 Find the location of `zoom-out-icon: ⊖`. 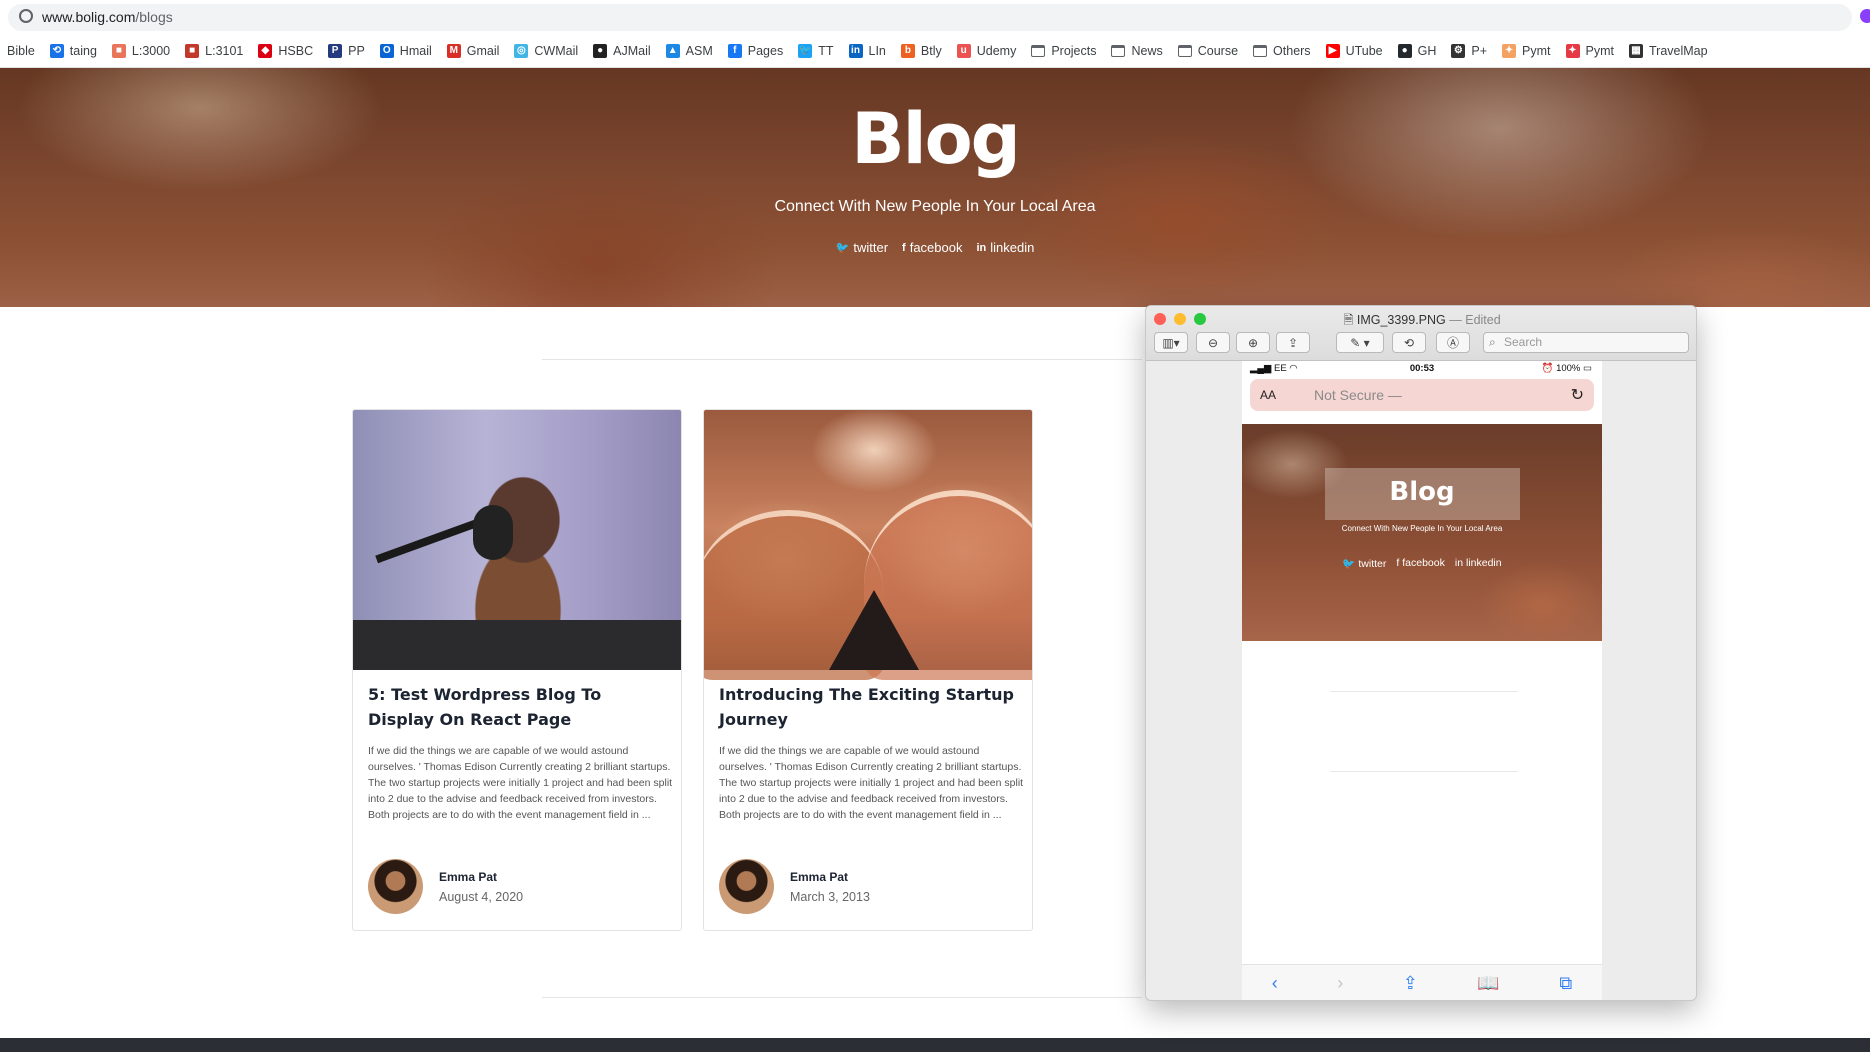

zoom-out-icon: ⊖ is located at coordinates (1213, 342).